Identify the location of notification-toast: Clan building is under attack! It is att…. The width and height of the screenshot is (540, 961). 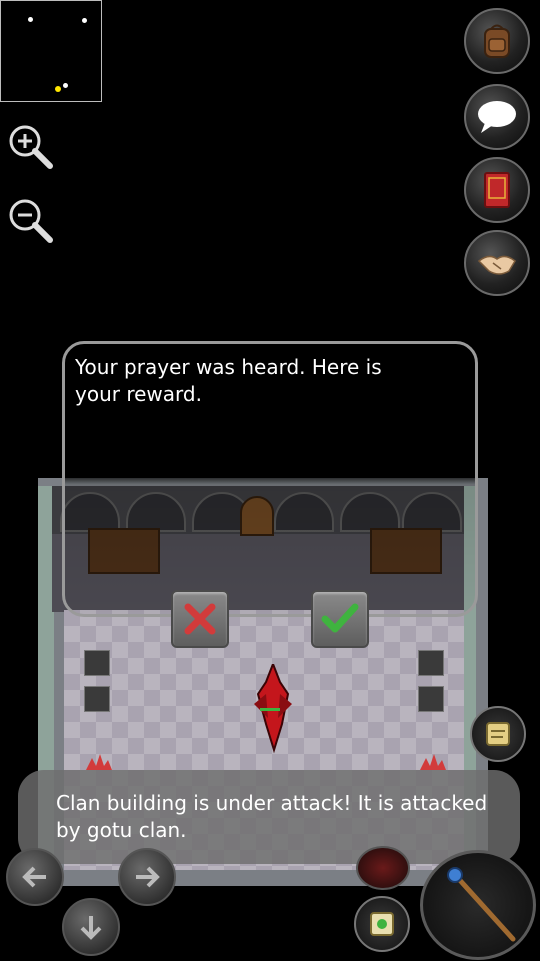
(269, 817).